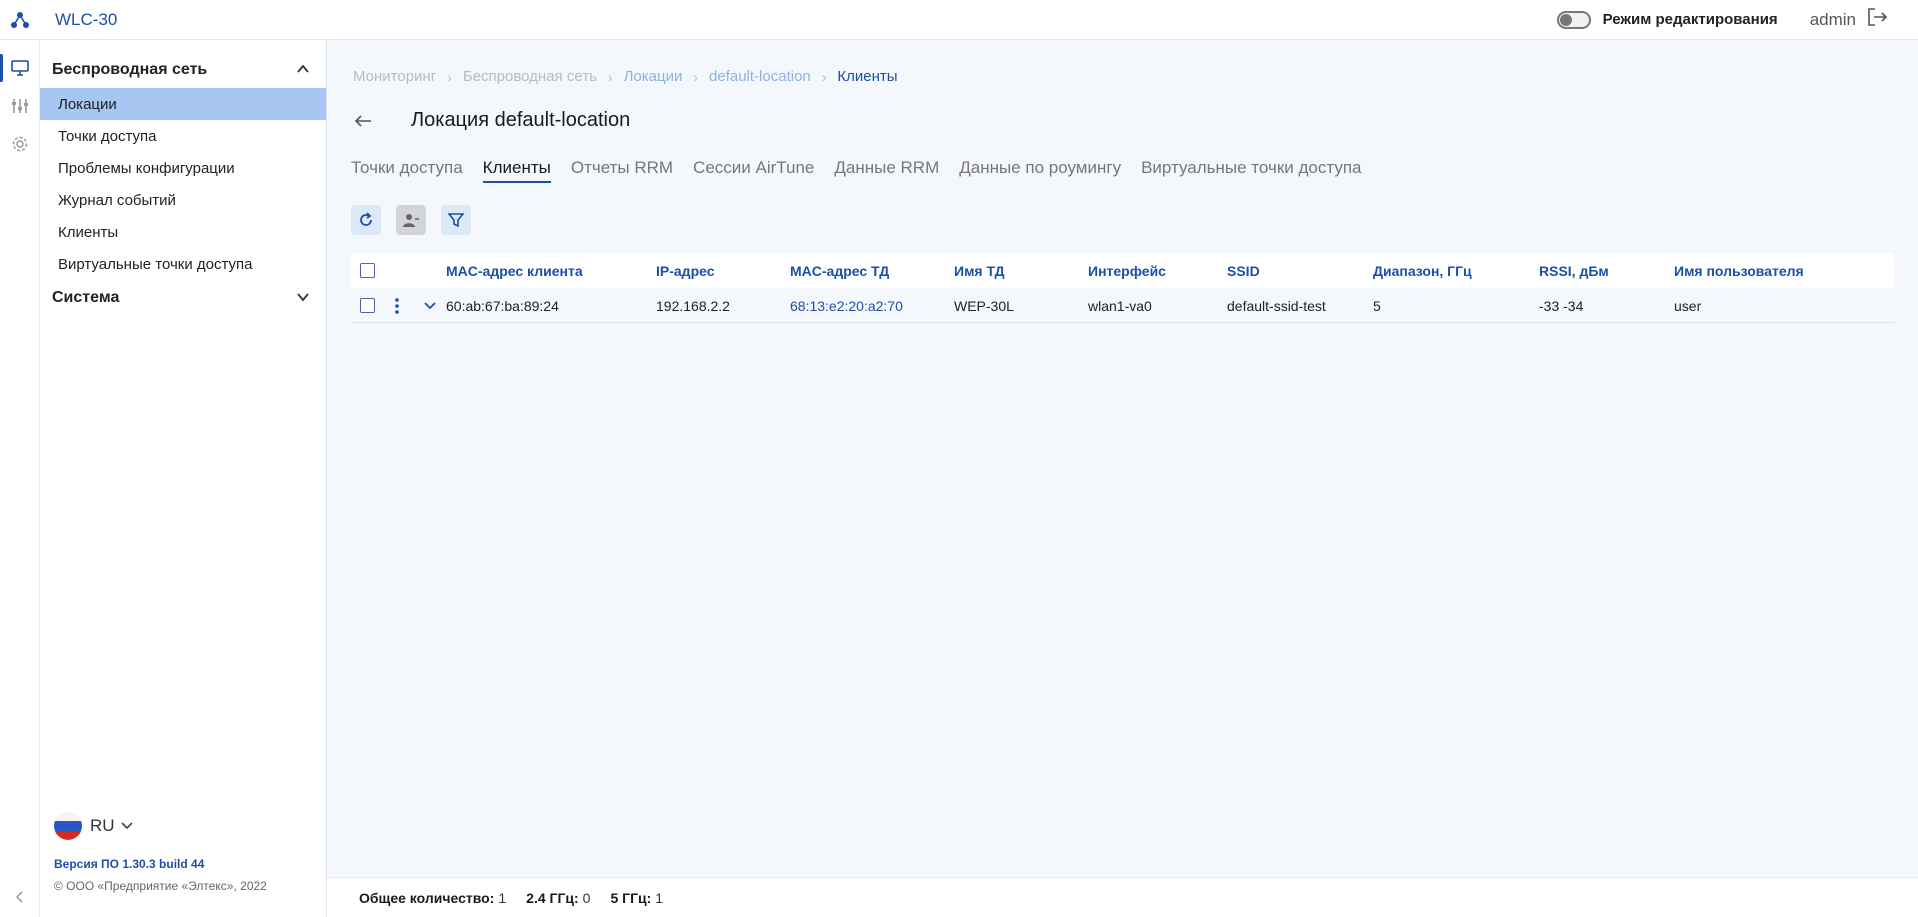  Describe the element at coordinates (1573, 19) in the screenshot. I see `edit-mode-toggle` at that location.